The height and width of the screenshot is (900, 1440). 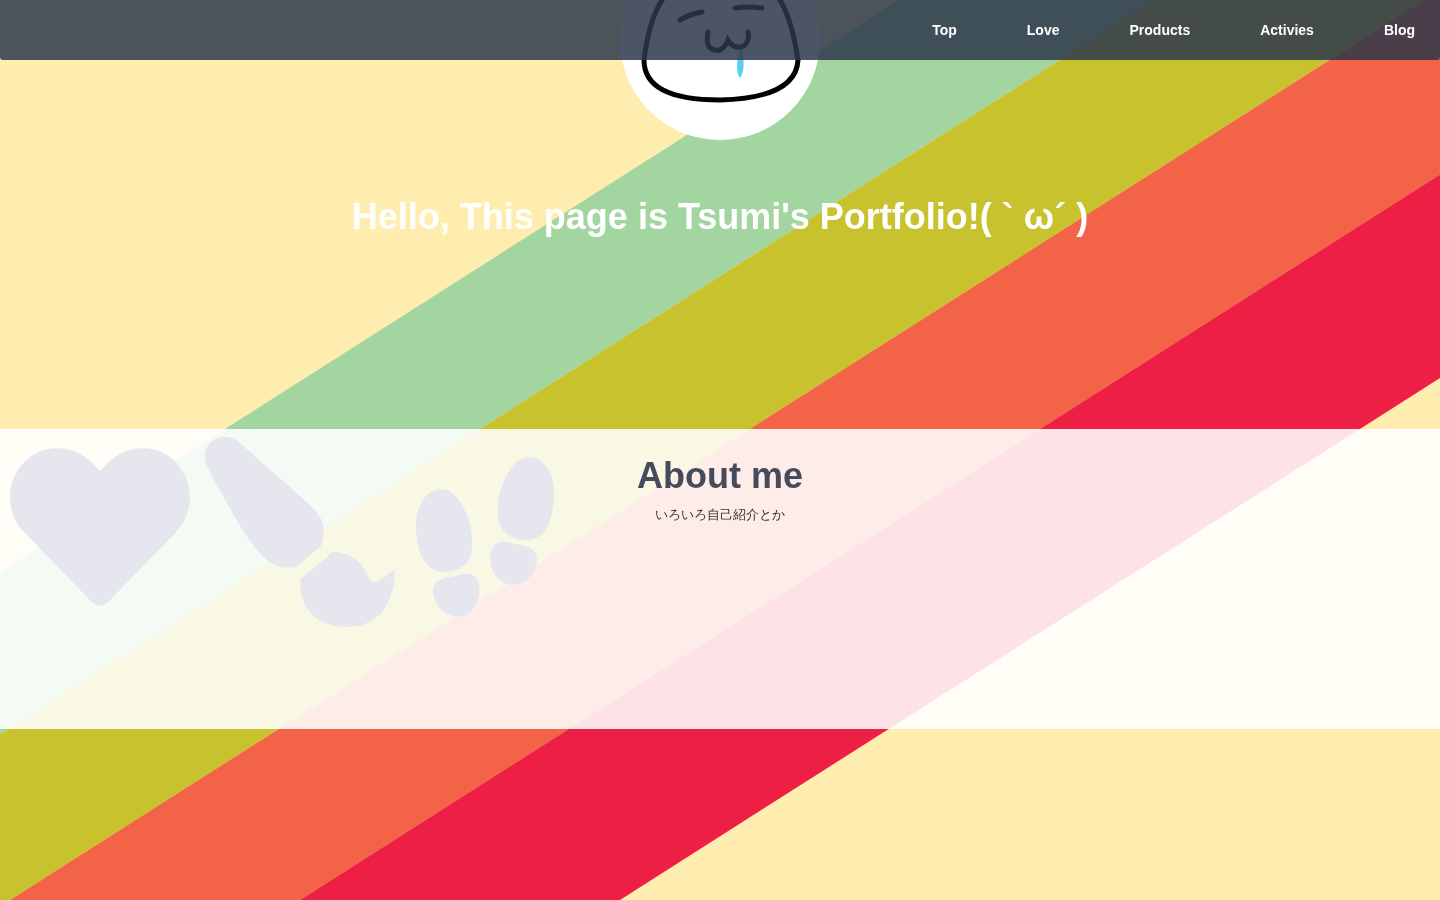 I want to click on nav-link: Blog, so click(x=1399, y=30).